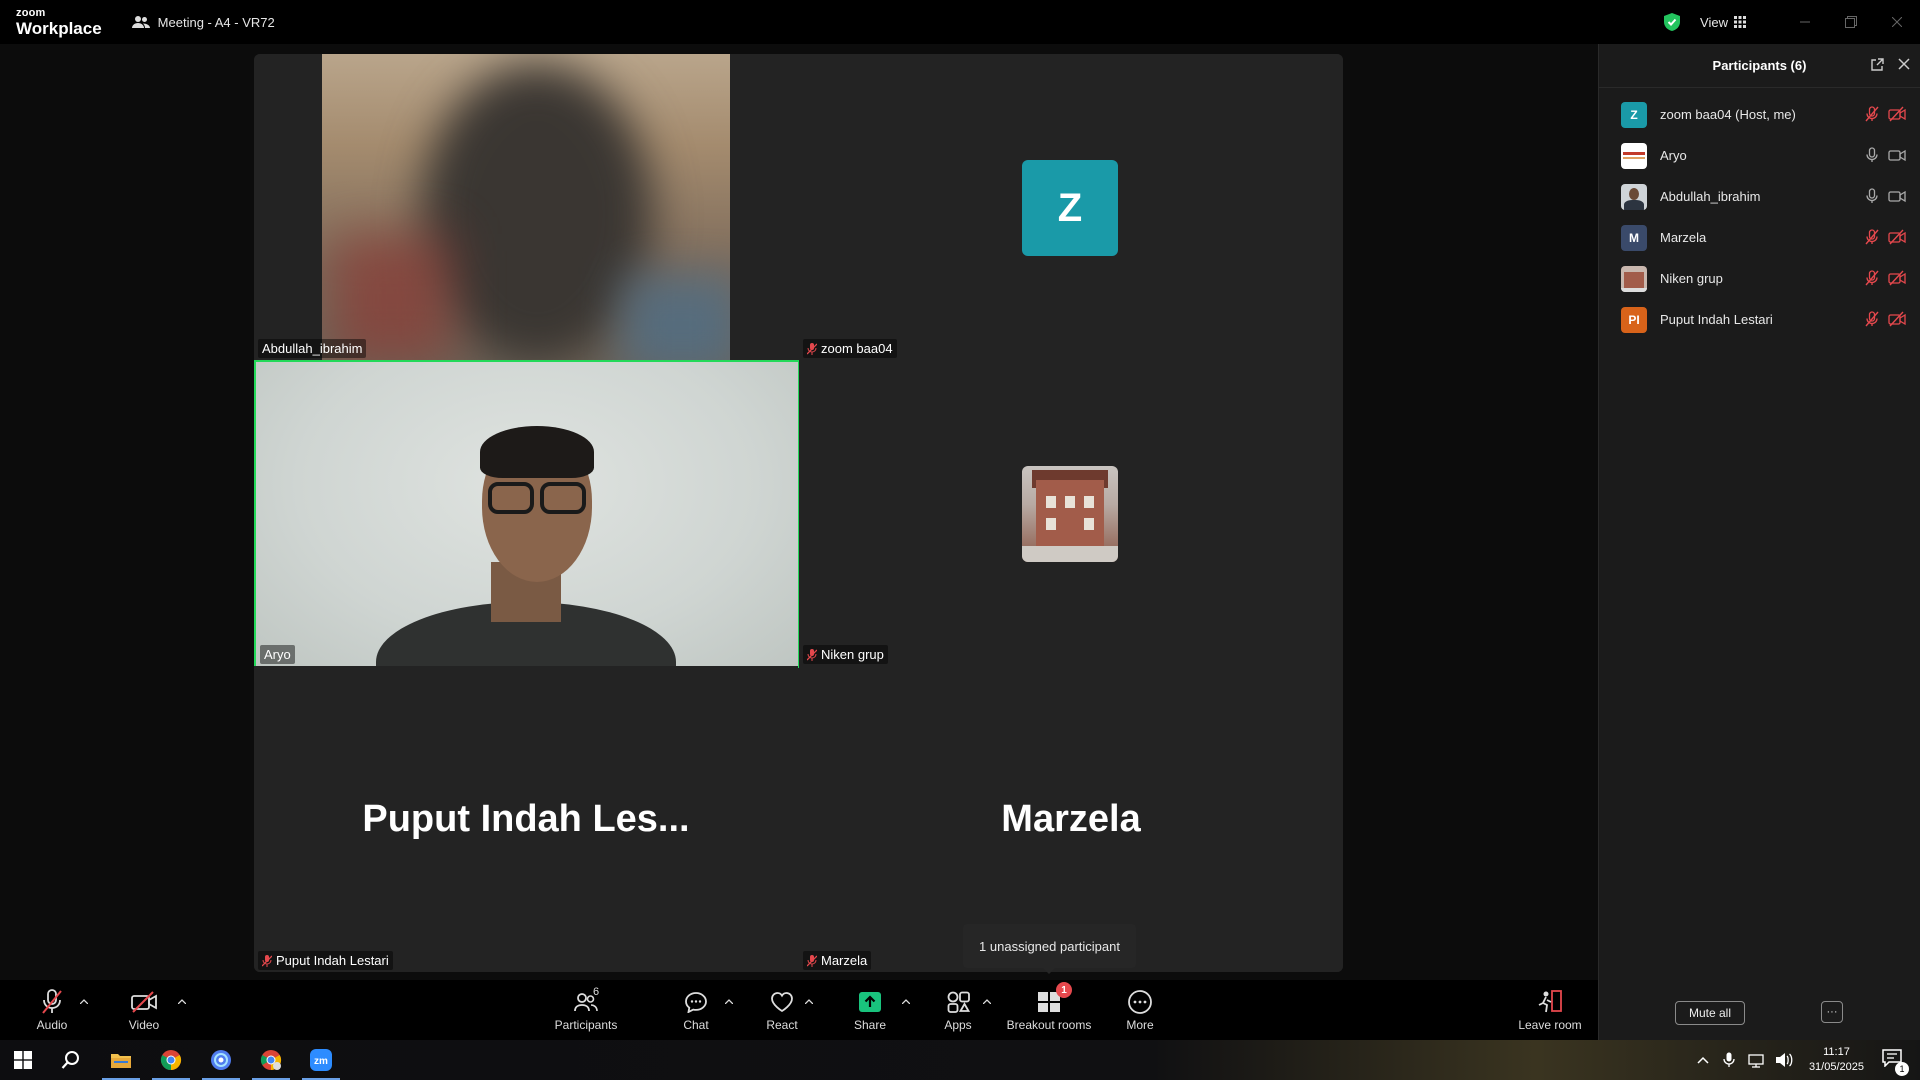  I want to click on windows-start-icon, so click(23, 1060).